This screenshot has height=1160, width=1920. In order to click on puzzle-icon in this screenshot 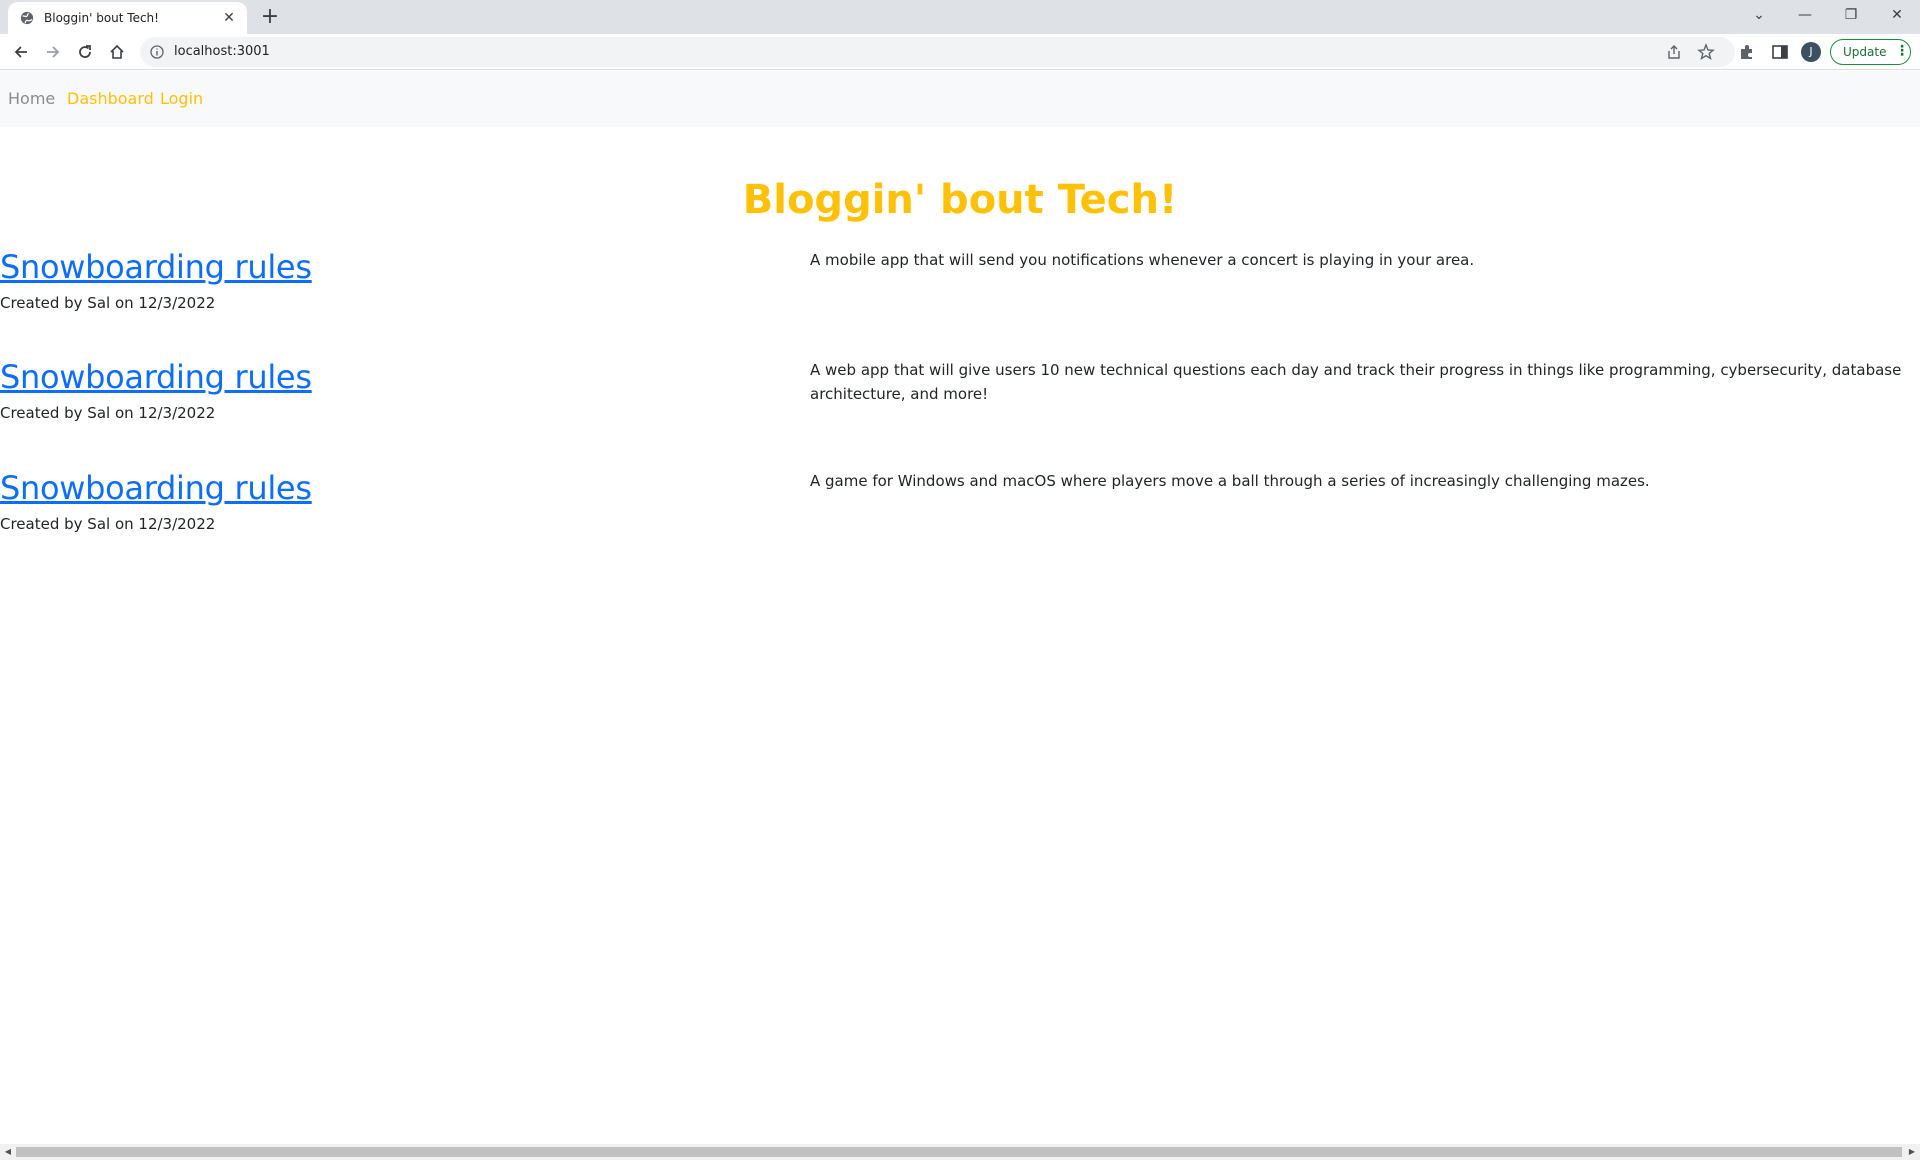, I will do `click(1747, 52)`.